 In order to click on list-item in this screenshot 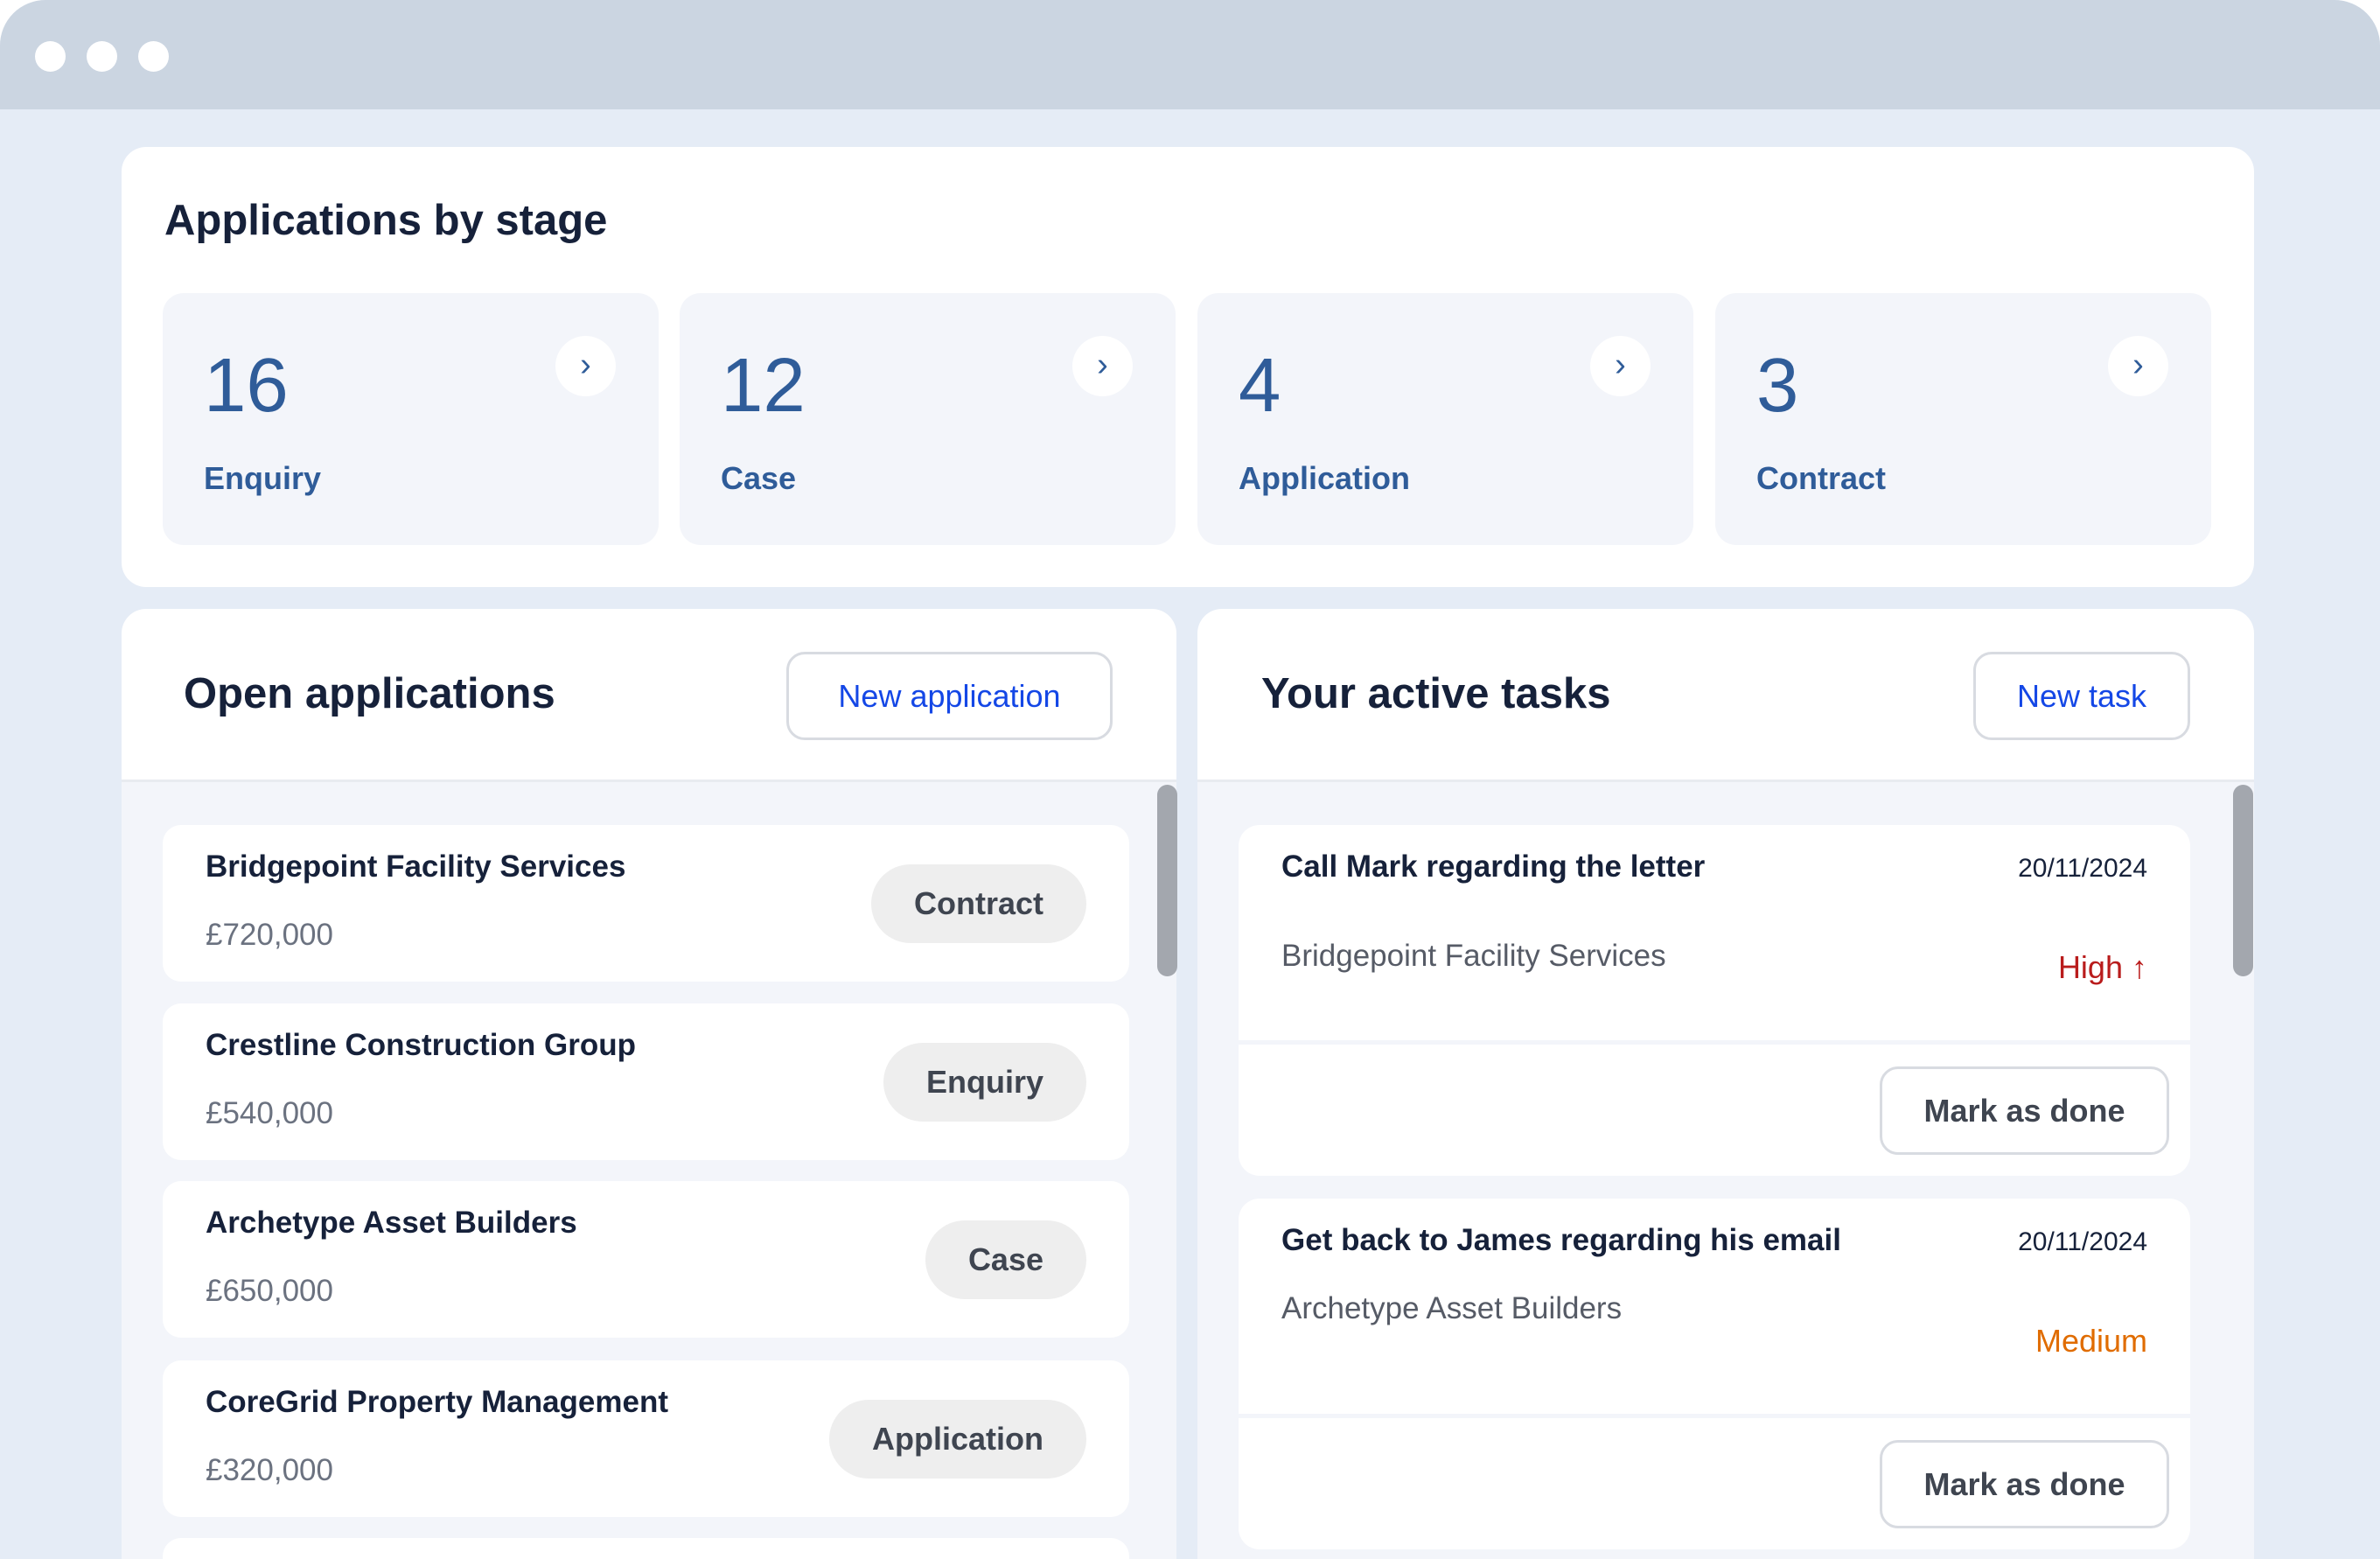, I will do `click(646, 1548)`.